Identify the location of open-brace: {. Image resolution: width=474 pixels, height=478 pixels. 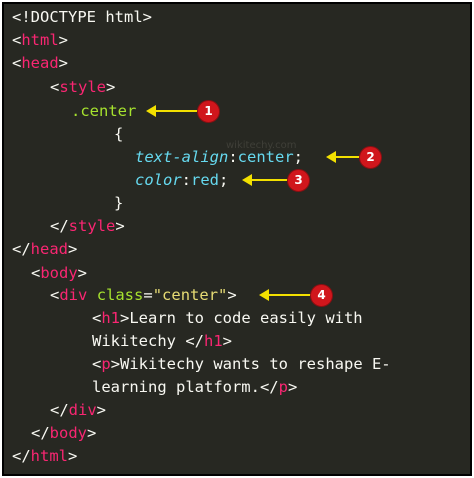
(119, 134).